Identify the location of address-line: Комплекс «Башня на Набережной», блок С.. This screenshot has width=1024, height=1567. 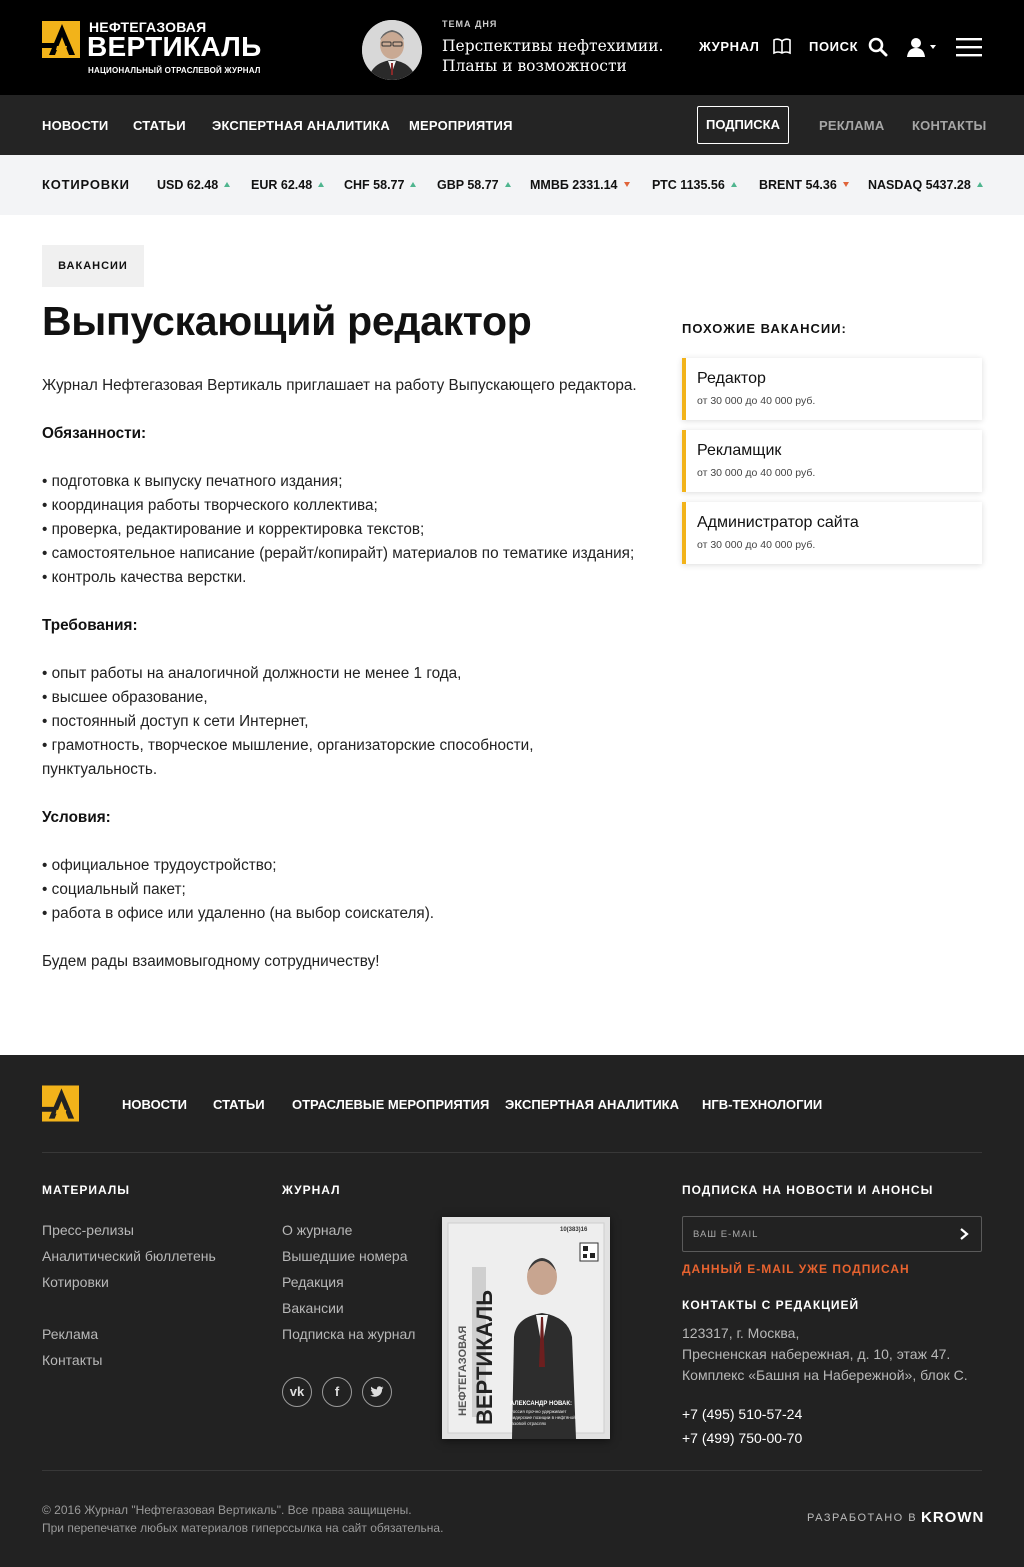
(825, 1375).